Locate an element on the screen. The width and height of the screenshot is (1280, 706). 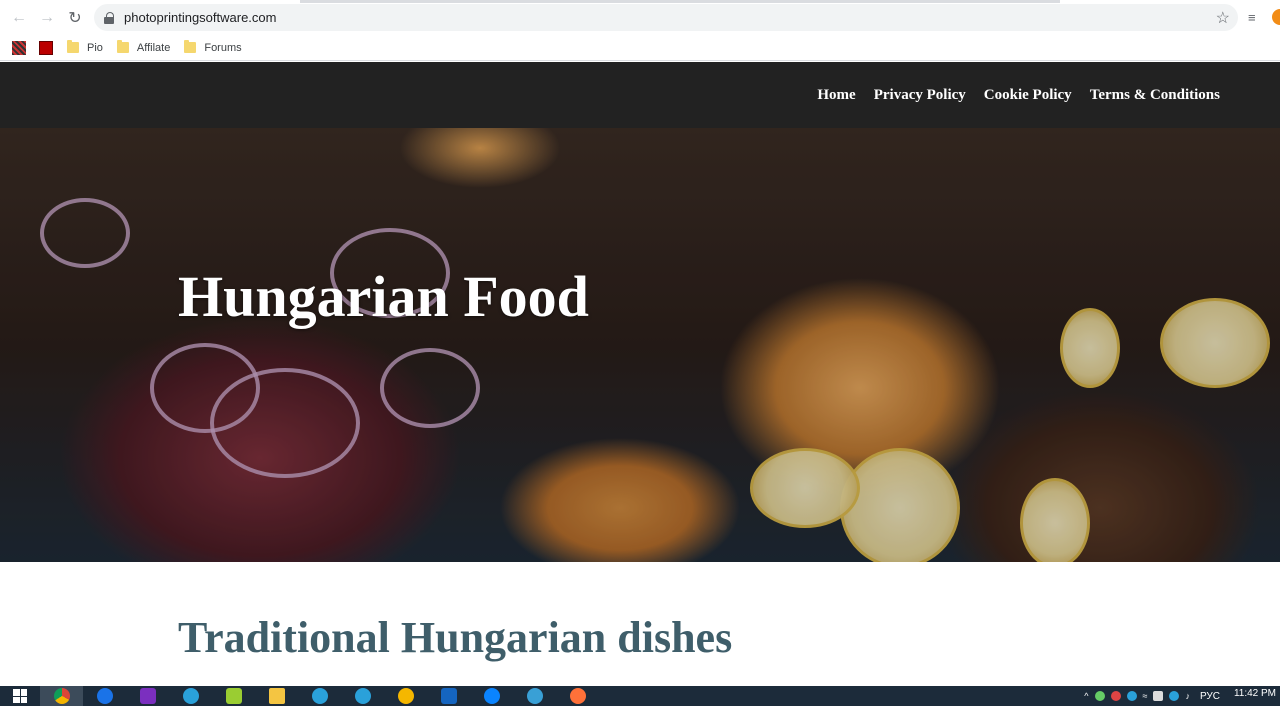
file-explorer-icon is located at coordinates (276, 696).